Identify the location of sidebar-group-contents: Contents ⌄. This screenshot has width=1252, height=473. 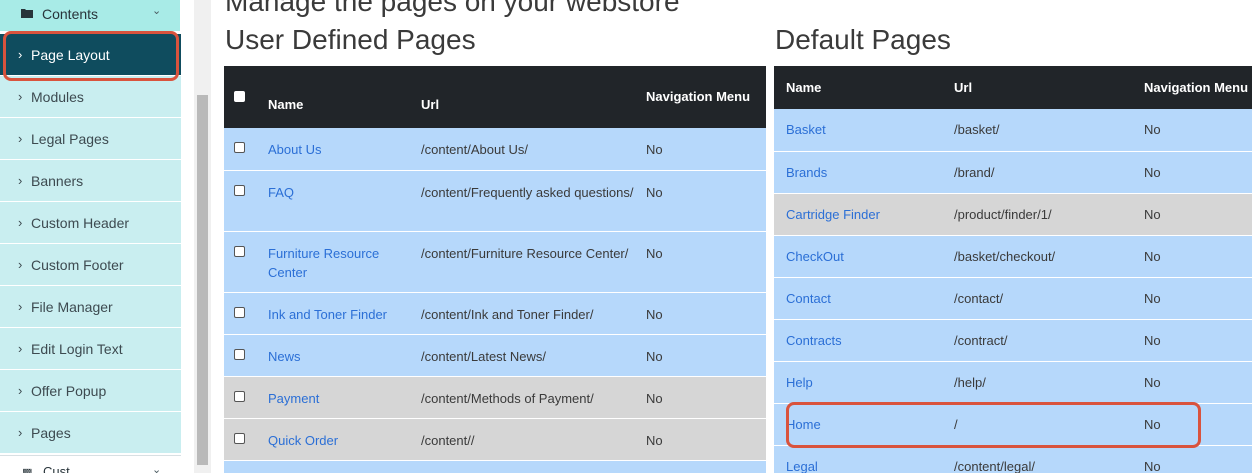
(90, 15).